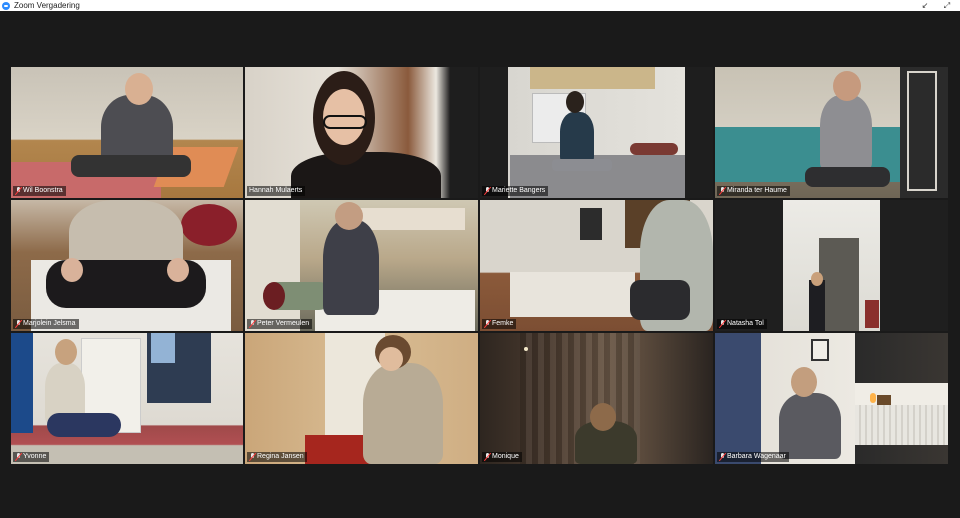 This screenshot has width=960, height=518. I want to click on participant-name: Hannah Mulaerts, so click(276, 190).